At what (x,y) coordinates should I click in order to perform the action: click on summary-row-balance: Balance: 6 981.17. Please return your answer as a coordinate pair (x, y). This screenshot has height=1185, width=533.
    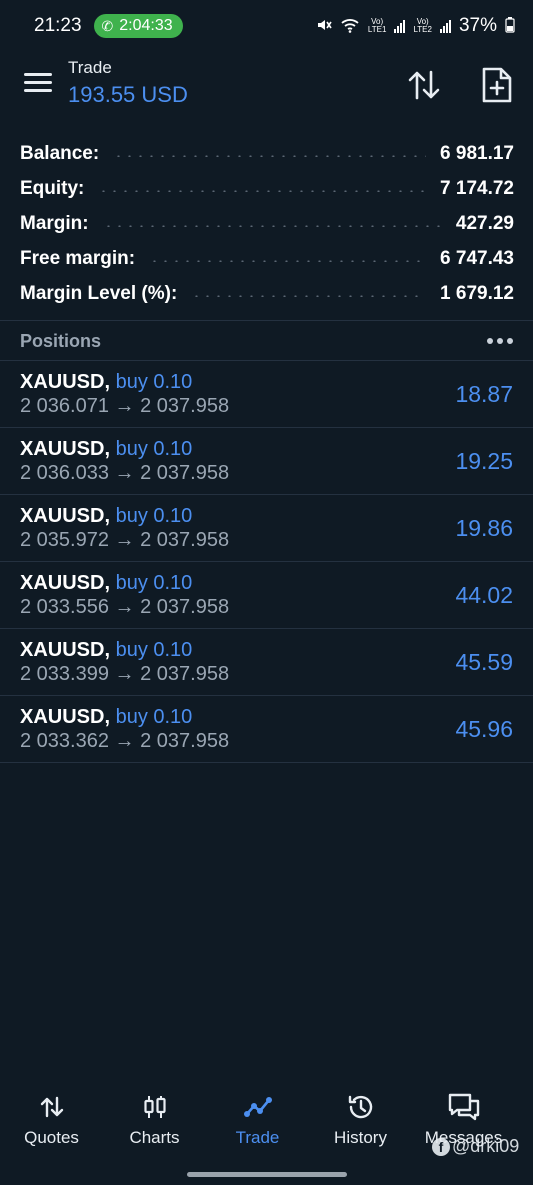
    Looking at the image, I should click on (267, 153).